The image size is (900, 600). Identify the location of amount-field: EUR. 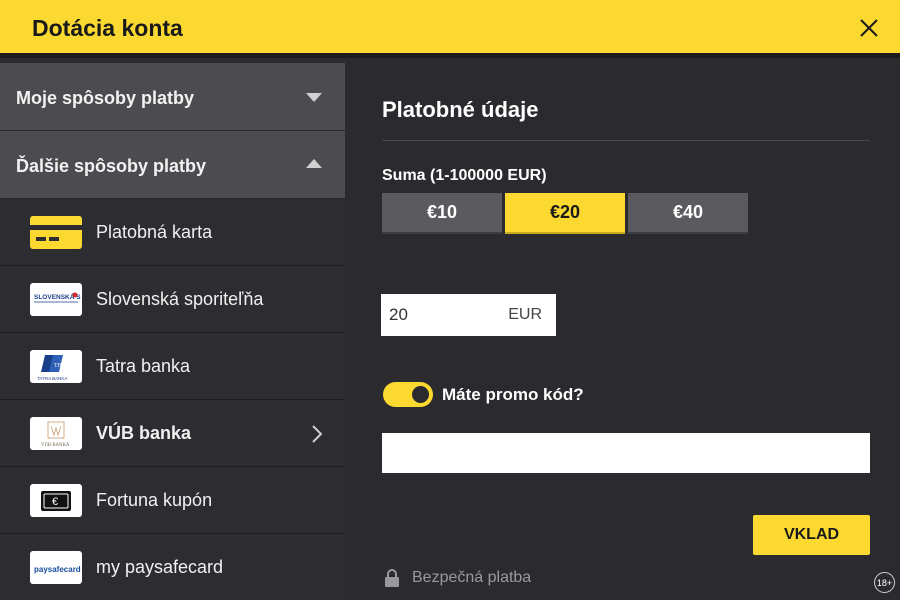
(468, 315).